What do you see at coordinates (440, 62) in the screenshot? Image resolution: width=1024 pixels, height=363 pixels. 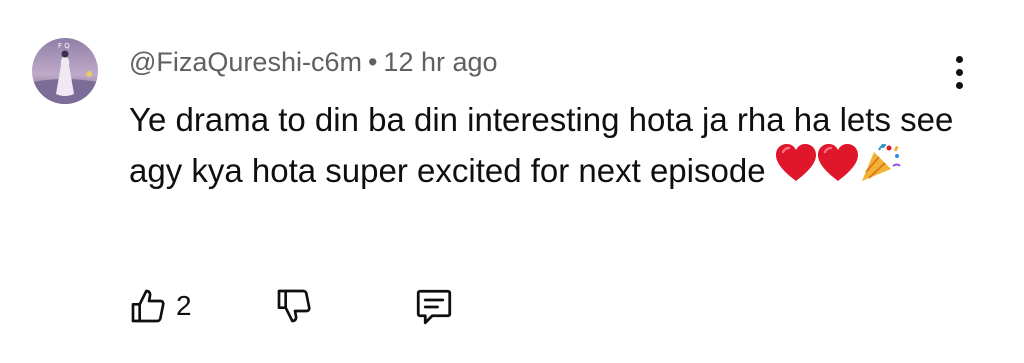 I see `timestamp: 12 hr ago` at bounding box center [440, 62].